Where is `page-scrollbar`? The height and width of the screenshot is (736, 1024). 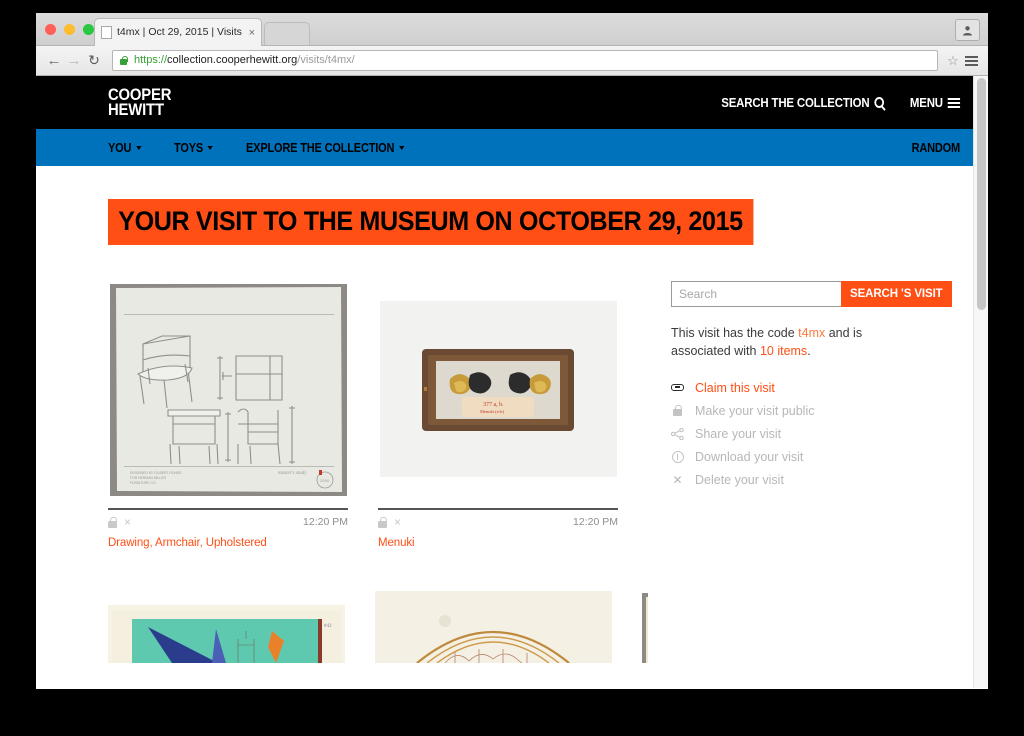 page-scrollbar is located at coordinates (980, 382).